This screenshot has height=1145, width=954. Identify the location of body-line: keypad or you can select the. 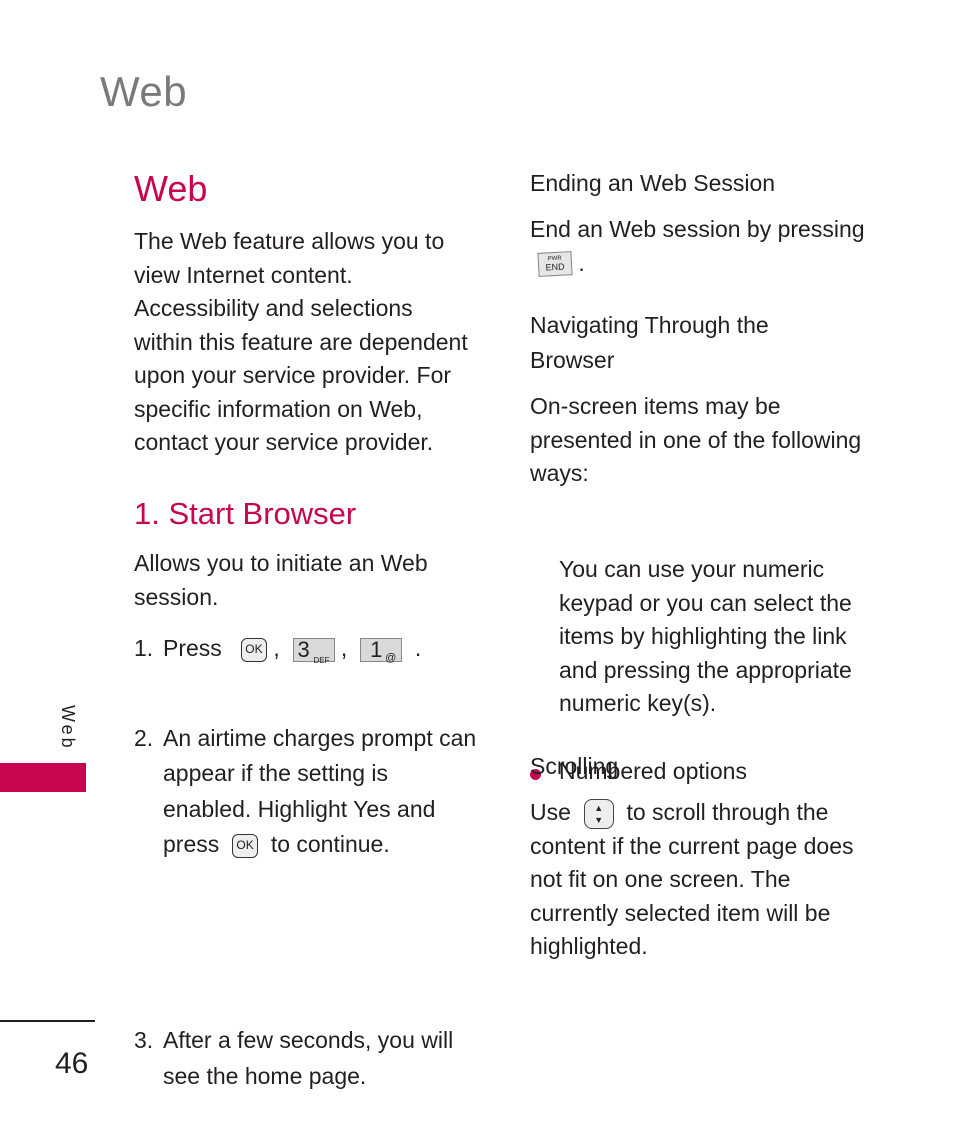
(705, 602).